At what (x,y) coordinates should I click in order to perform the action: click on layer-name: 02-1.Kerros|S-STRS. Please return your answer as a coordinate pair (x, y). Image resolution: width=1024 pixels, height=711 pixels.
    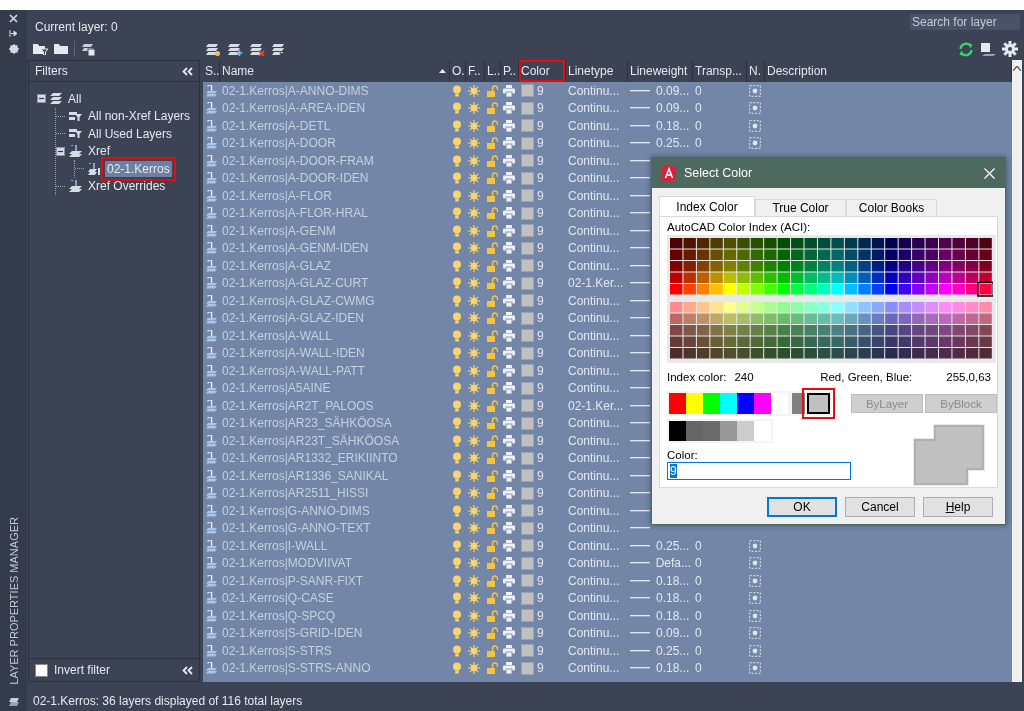
    Looking at the image, I should click on (335, 651).